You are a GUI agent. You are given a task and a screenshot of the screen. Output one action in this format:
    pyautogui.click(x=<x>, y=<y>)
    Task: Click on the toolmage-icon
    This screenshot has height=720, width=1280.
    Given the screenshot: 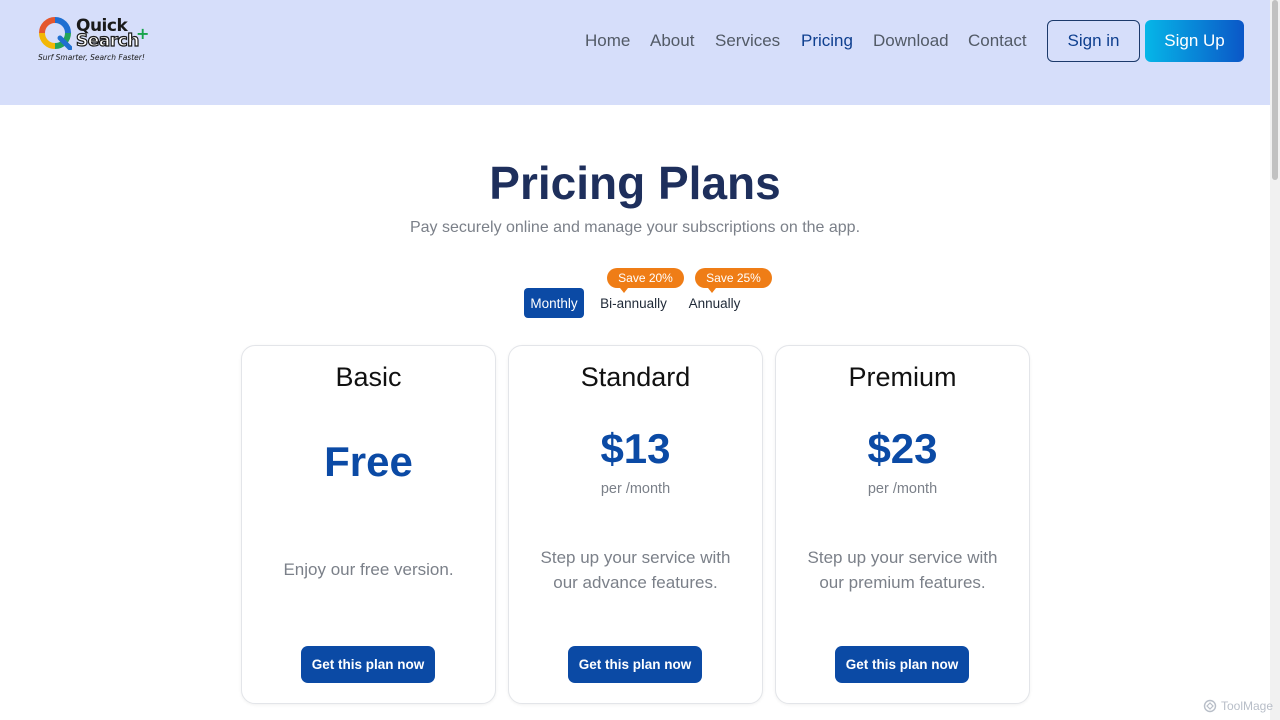 What is the action you would take?
    pyautogui.click(x=1210, y=706)
    